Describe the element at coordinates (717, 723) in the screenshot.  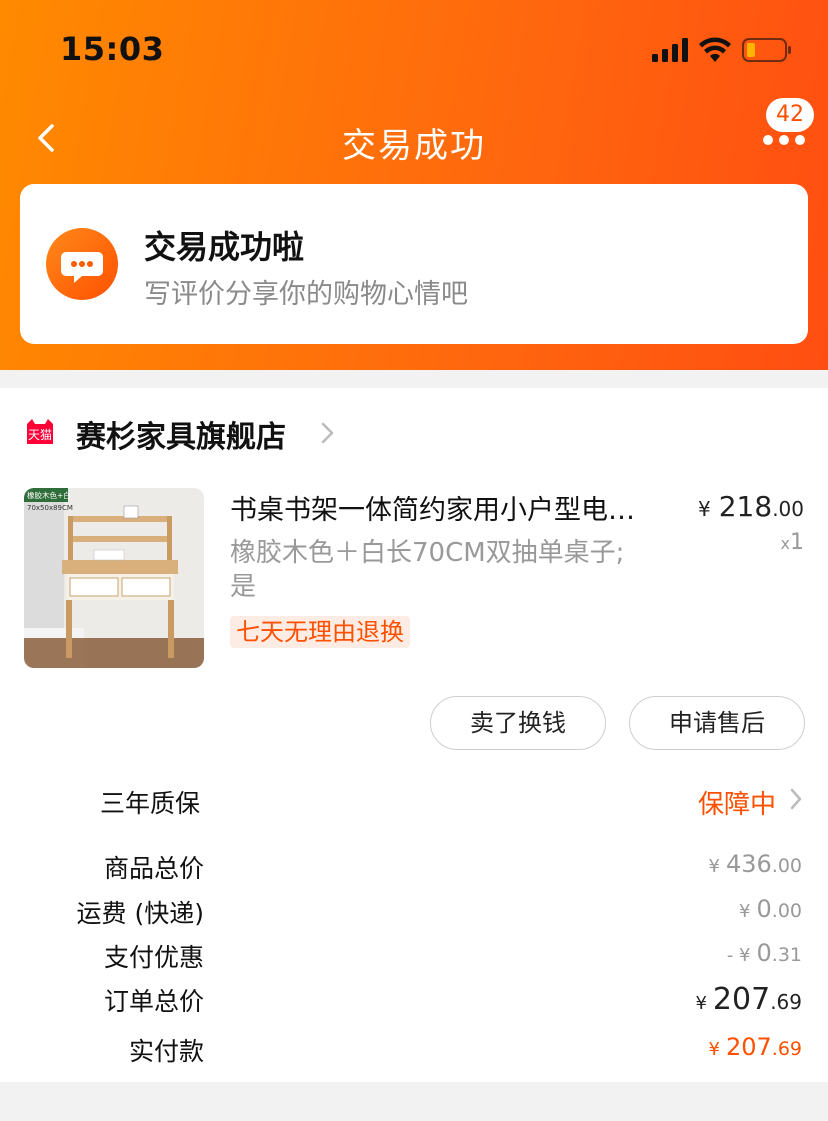
I see `after-sale-button: 申请售后` at that location.